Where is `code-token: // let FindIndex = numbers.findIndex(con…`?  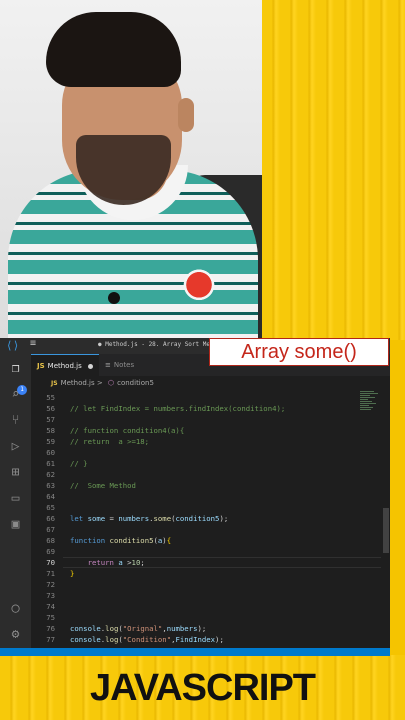 code-token: // let FindIndex = numbers.findIndex(con… is located at coordinates (178, 408).